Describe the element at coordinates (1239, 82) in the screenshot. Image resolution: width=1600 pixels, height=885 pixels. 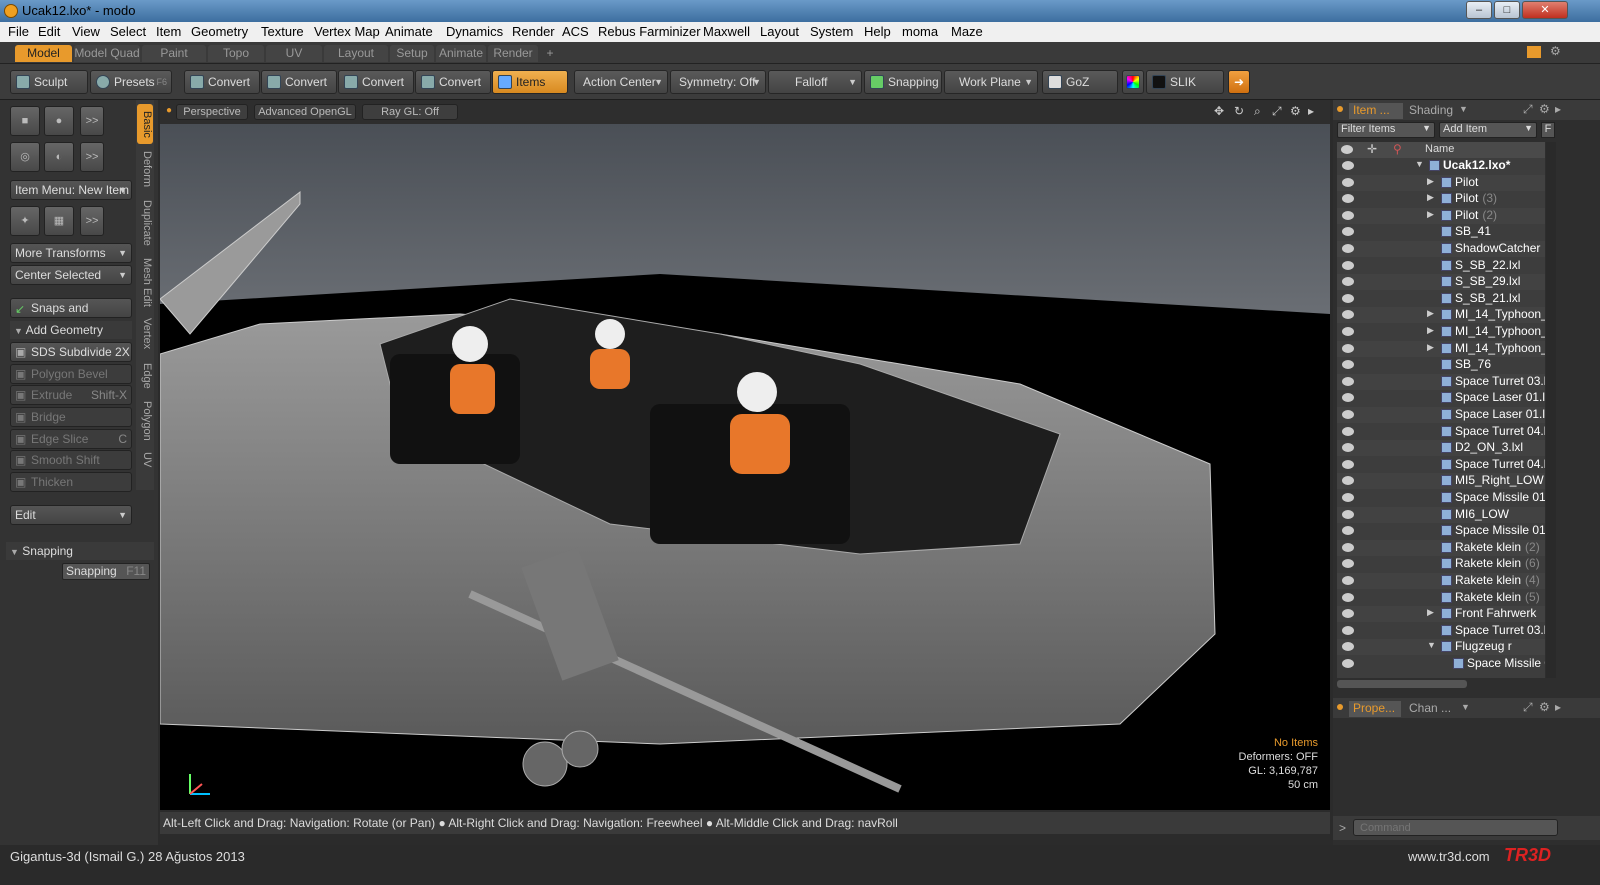
I see `arrow-action-button: ➜` at that location.